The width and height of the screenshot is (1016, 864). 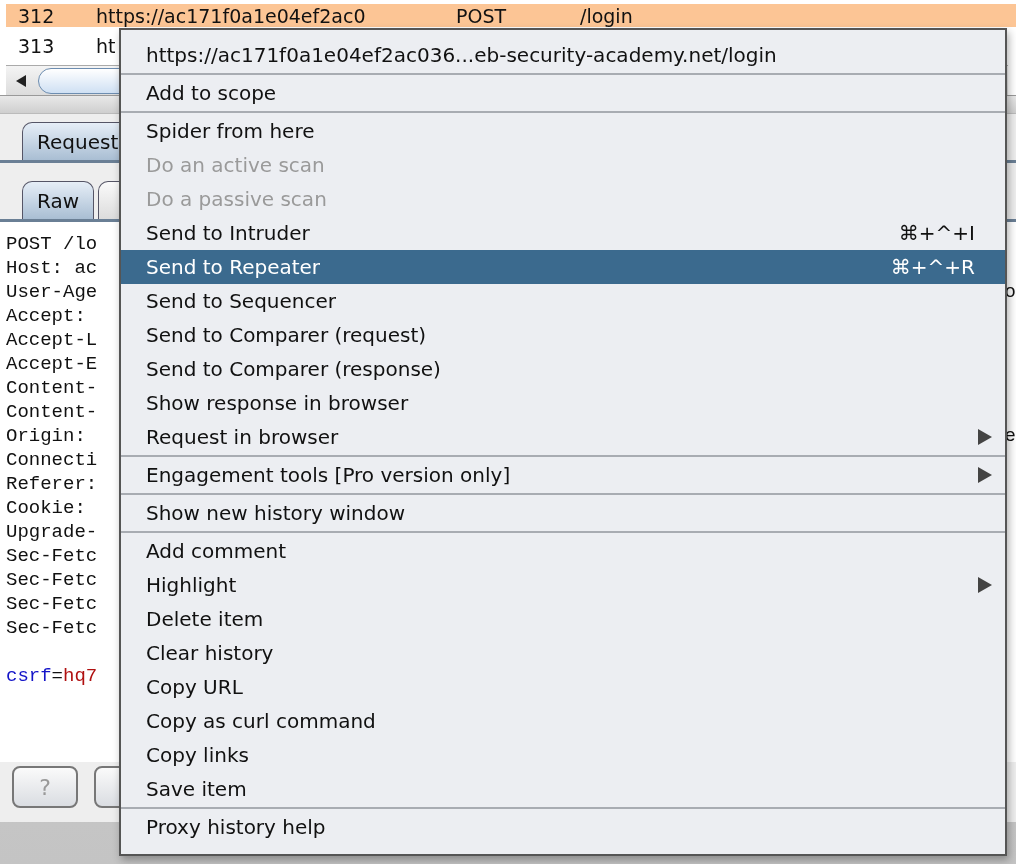 What do you see at coordinates (563, 827) in the screenshot?
I see `menu-item: Proxy history help` at bounding box center [563, 827].